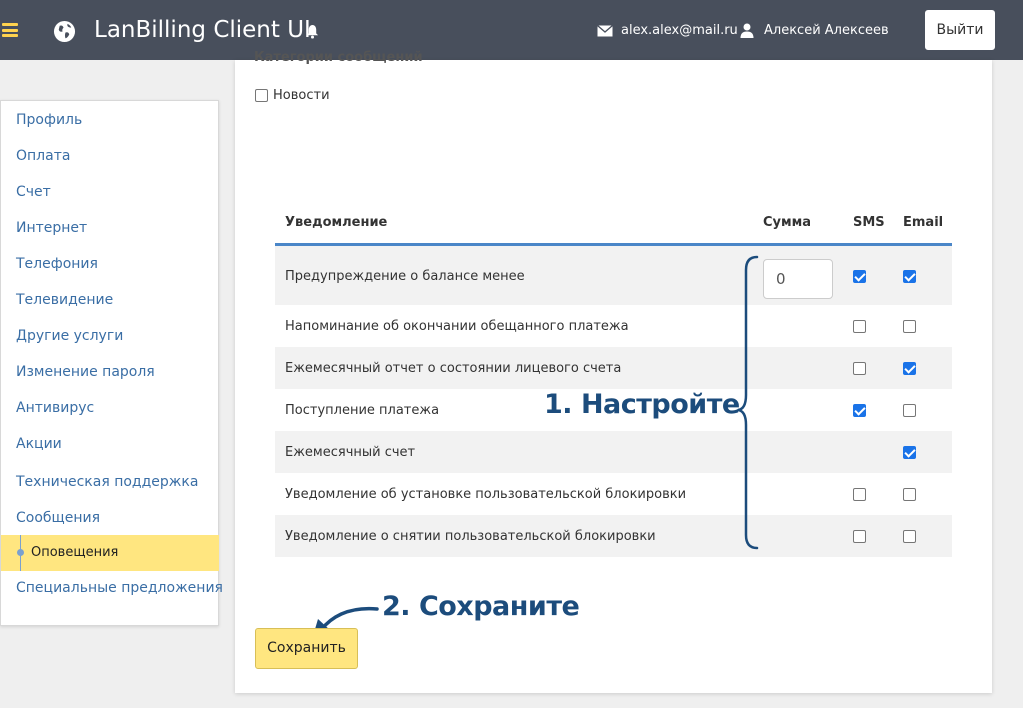 This screenshot has height=708, width=1023. I want to click on step1-annotation: 1. Настройте, so click(642, 404).